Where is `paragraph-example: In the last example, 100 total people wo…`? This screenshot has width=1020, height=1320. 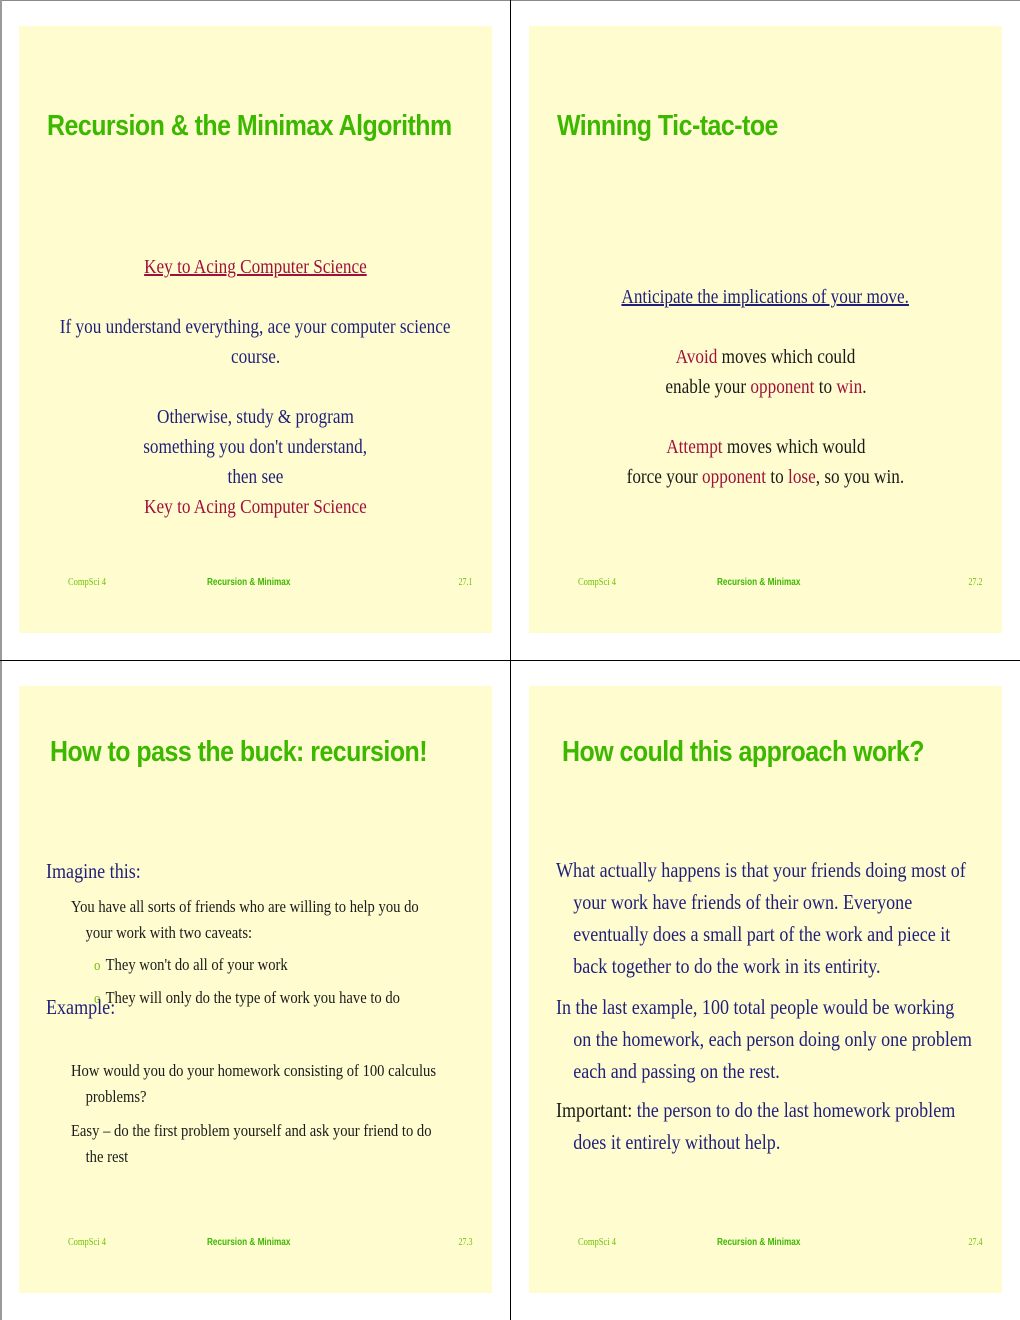
paragraph-example: In the last example, 100 total people wo… is located at coordinates (764, 1039).